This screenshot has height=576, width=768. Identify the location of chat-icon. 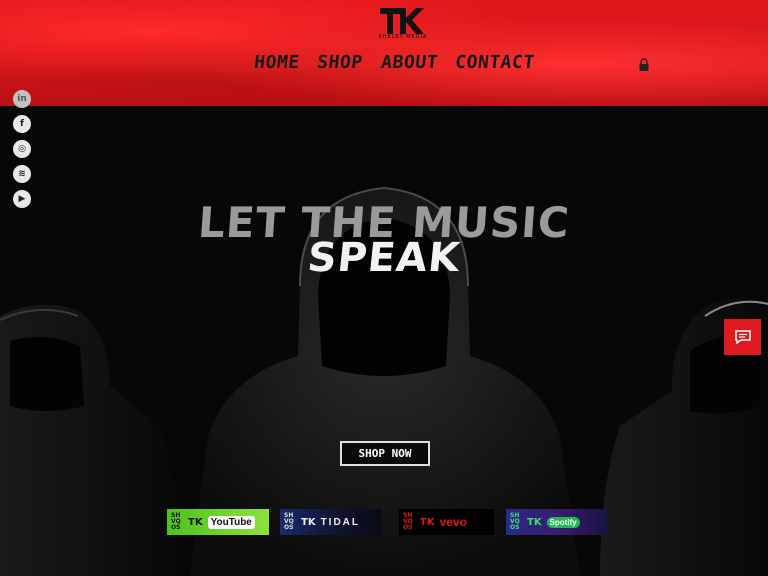
(742, 337).